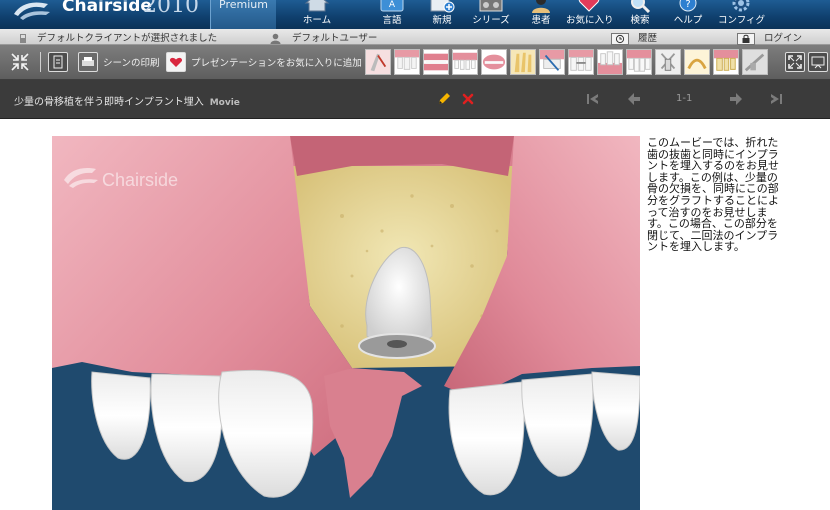 The height and width of the screenshot is (510, 830). What do you see at coordinates (746, 38) in the screenshot?
I see `lock-icon` at bounding box center [746, 38].